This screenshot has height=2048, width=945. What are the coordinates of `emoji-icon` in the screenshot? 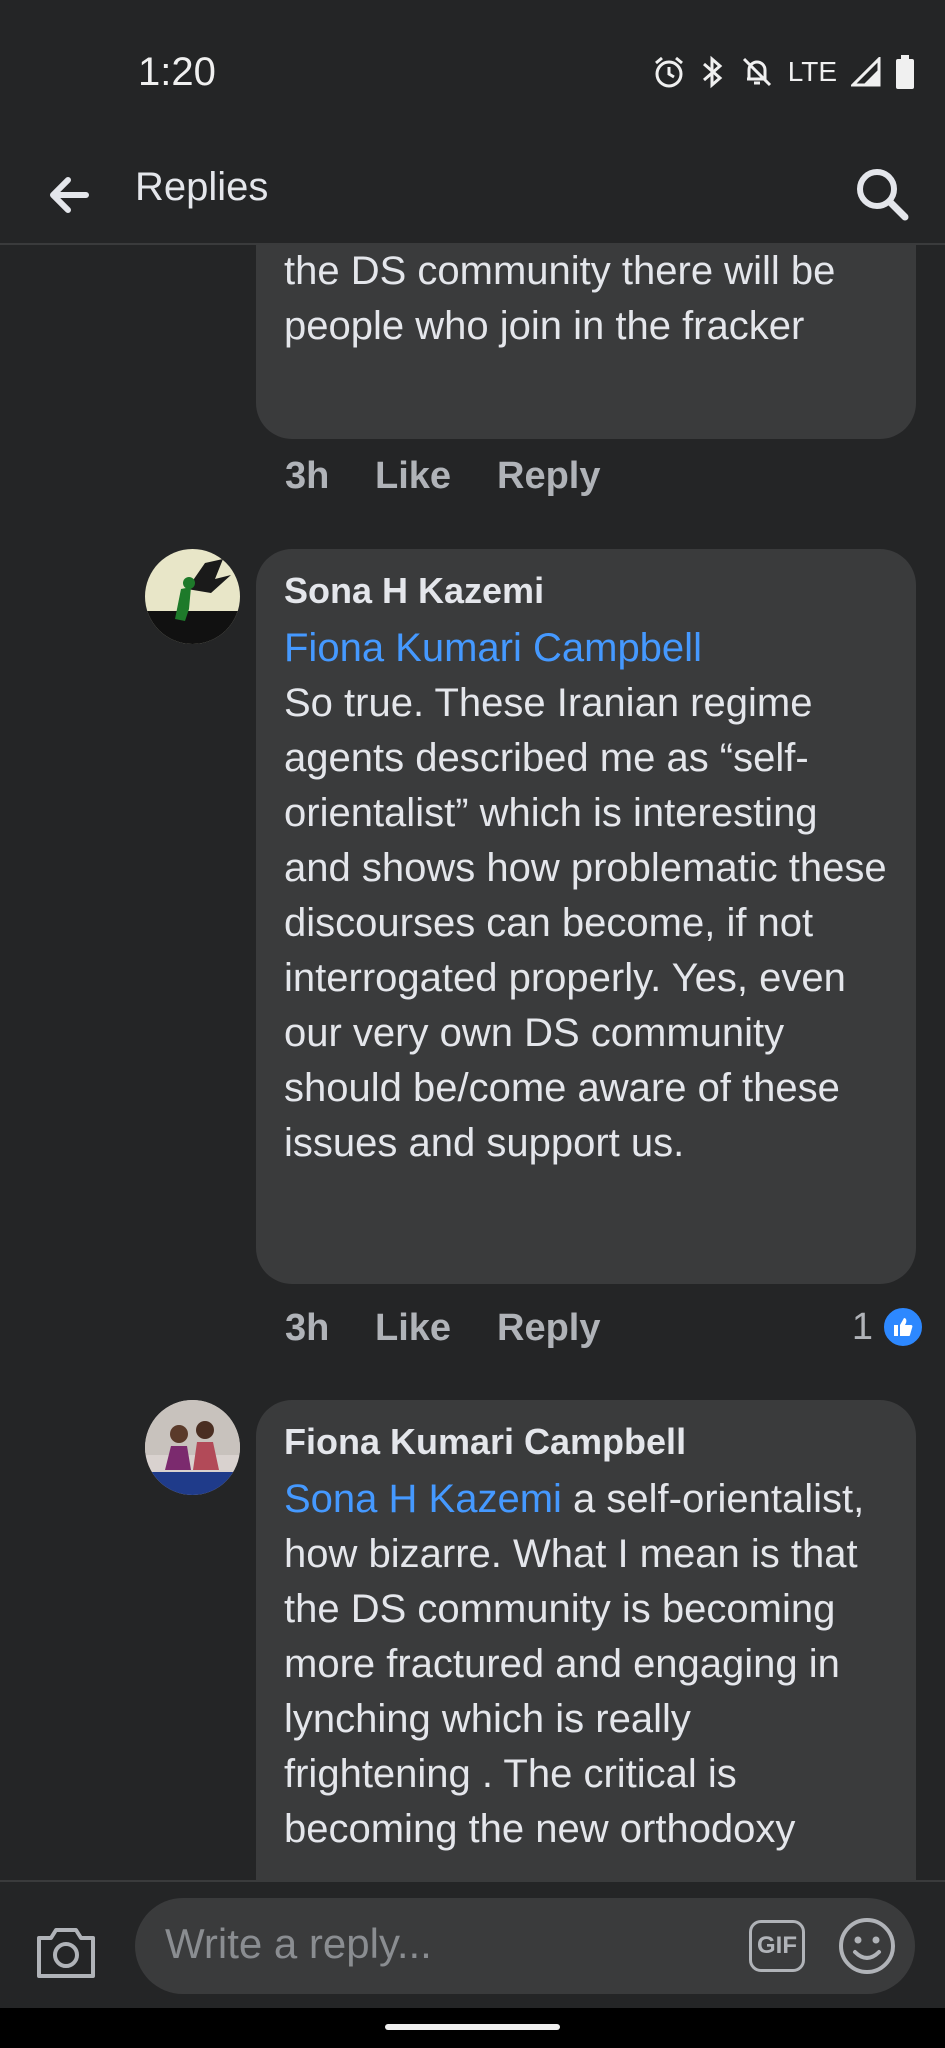 It's located at (867, 1946).